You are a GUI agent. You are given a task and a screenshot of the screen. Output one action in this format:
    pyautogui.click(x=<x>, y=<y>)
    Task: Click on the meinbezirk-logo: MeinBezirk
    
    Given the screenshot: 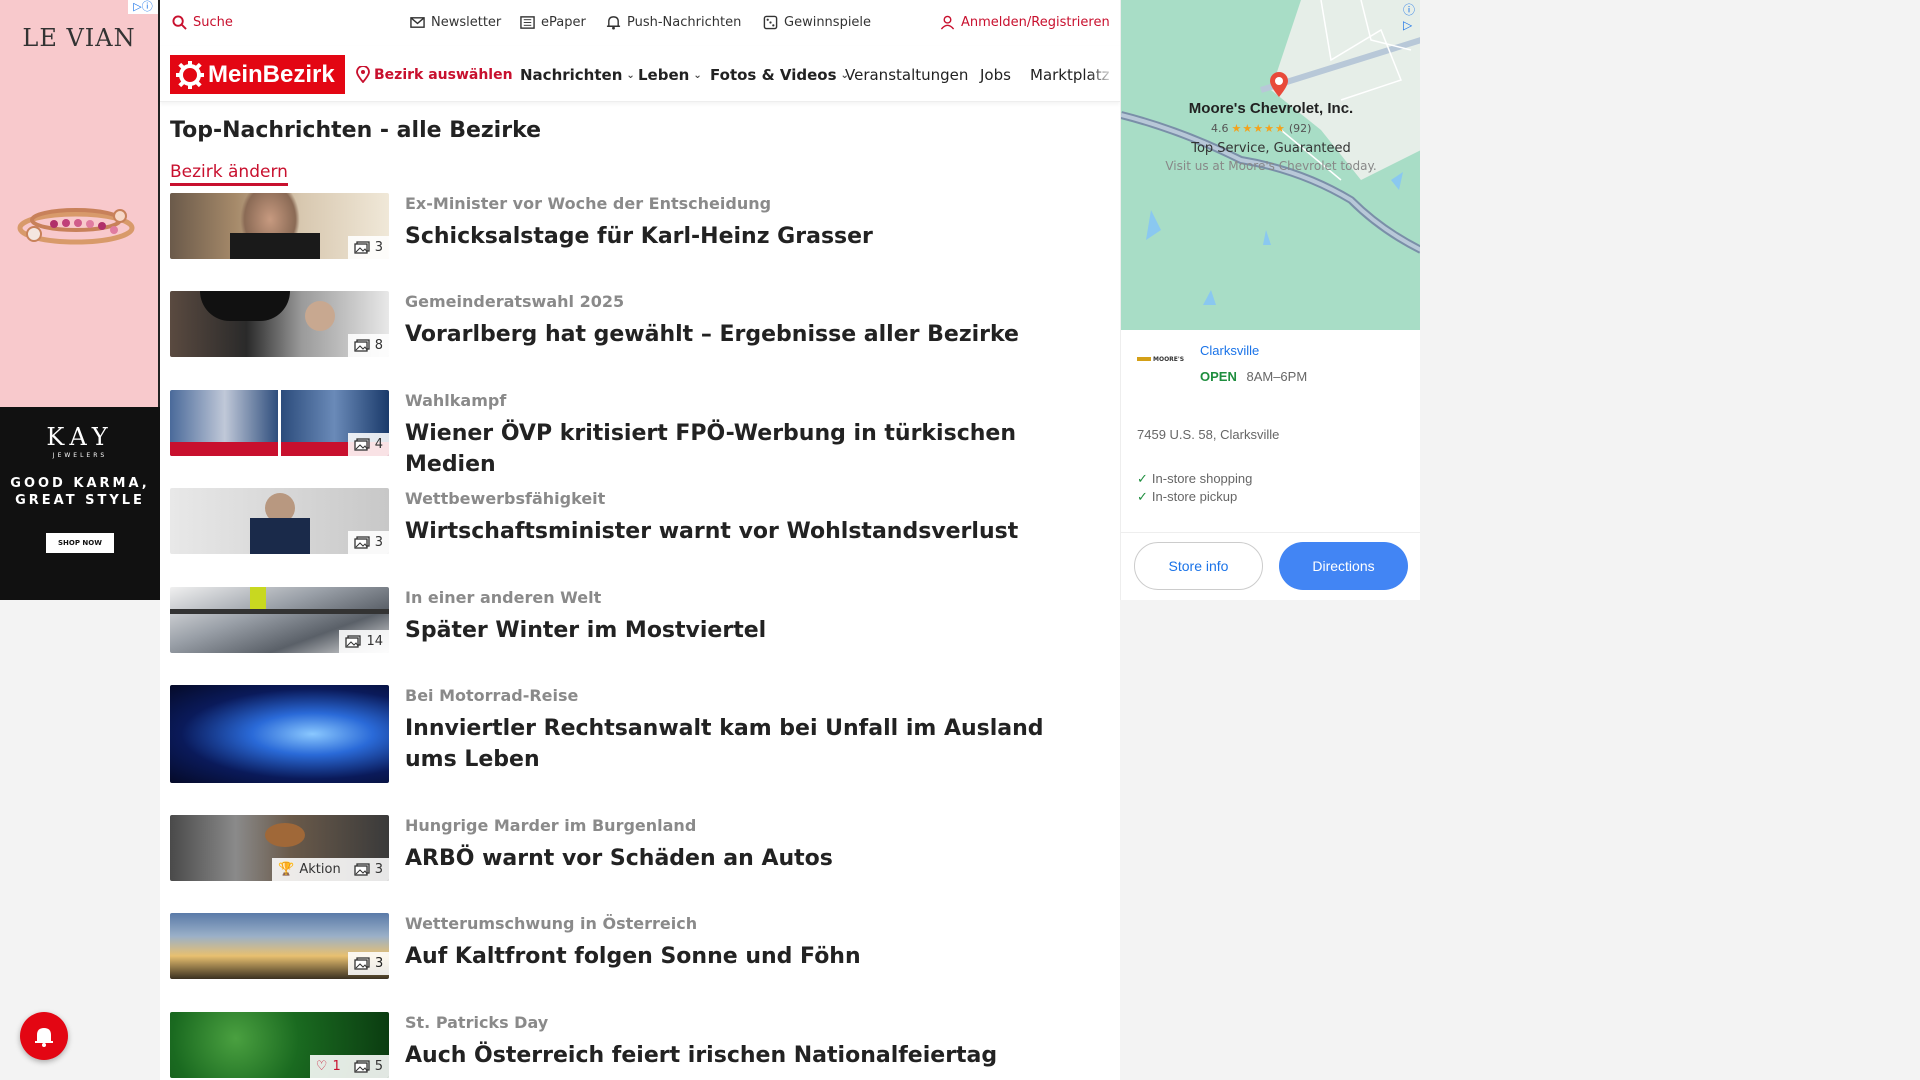 What is the action you would take?
    pyautogui.click(x=257, y=74)
    